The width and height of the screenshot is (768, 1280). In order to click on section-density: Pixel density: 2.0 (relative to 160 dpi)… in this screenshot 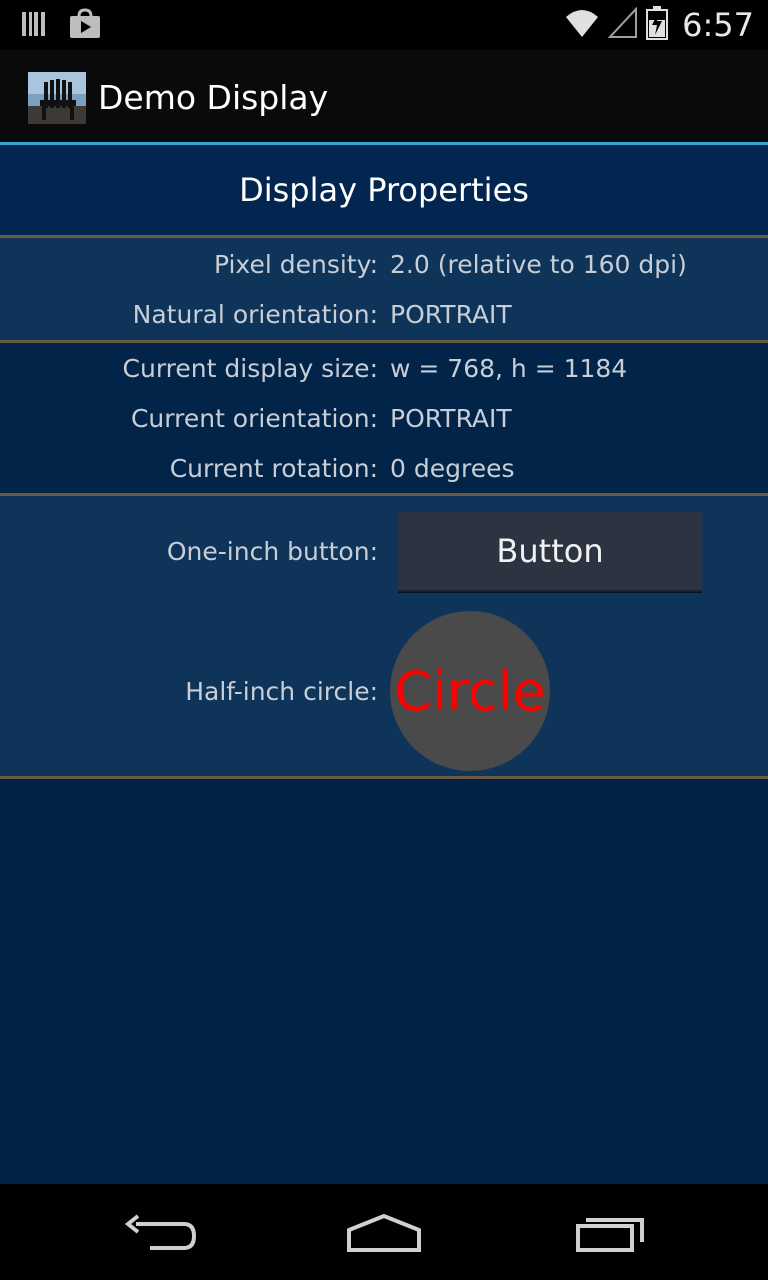, I will do `click(384, 289)`.